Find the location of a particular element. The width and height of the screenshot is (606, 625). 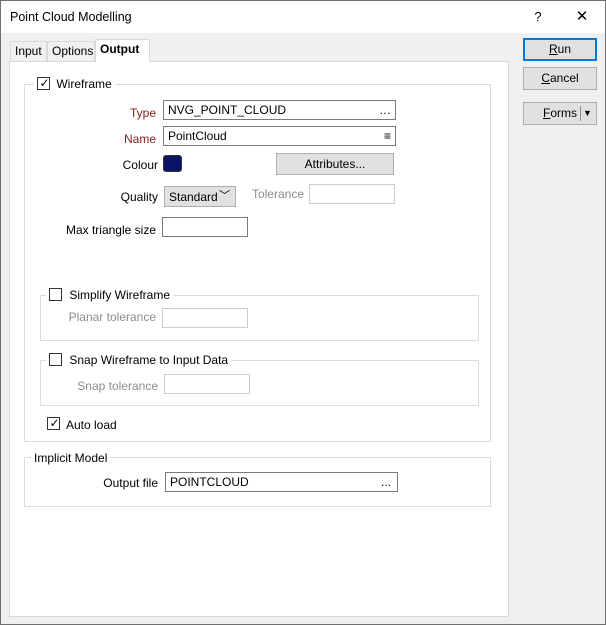

tab-output: Output is located at coordinates (122, 50).